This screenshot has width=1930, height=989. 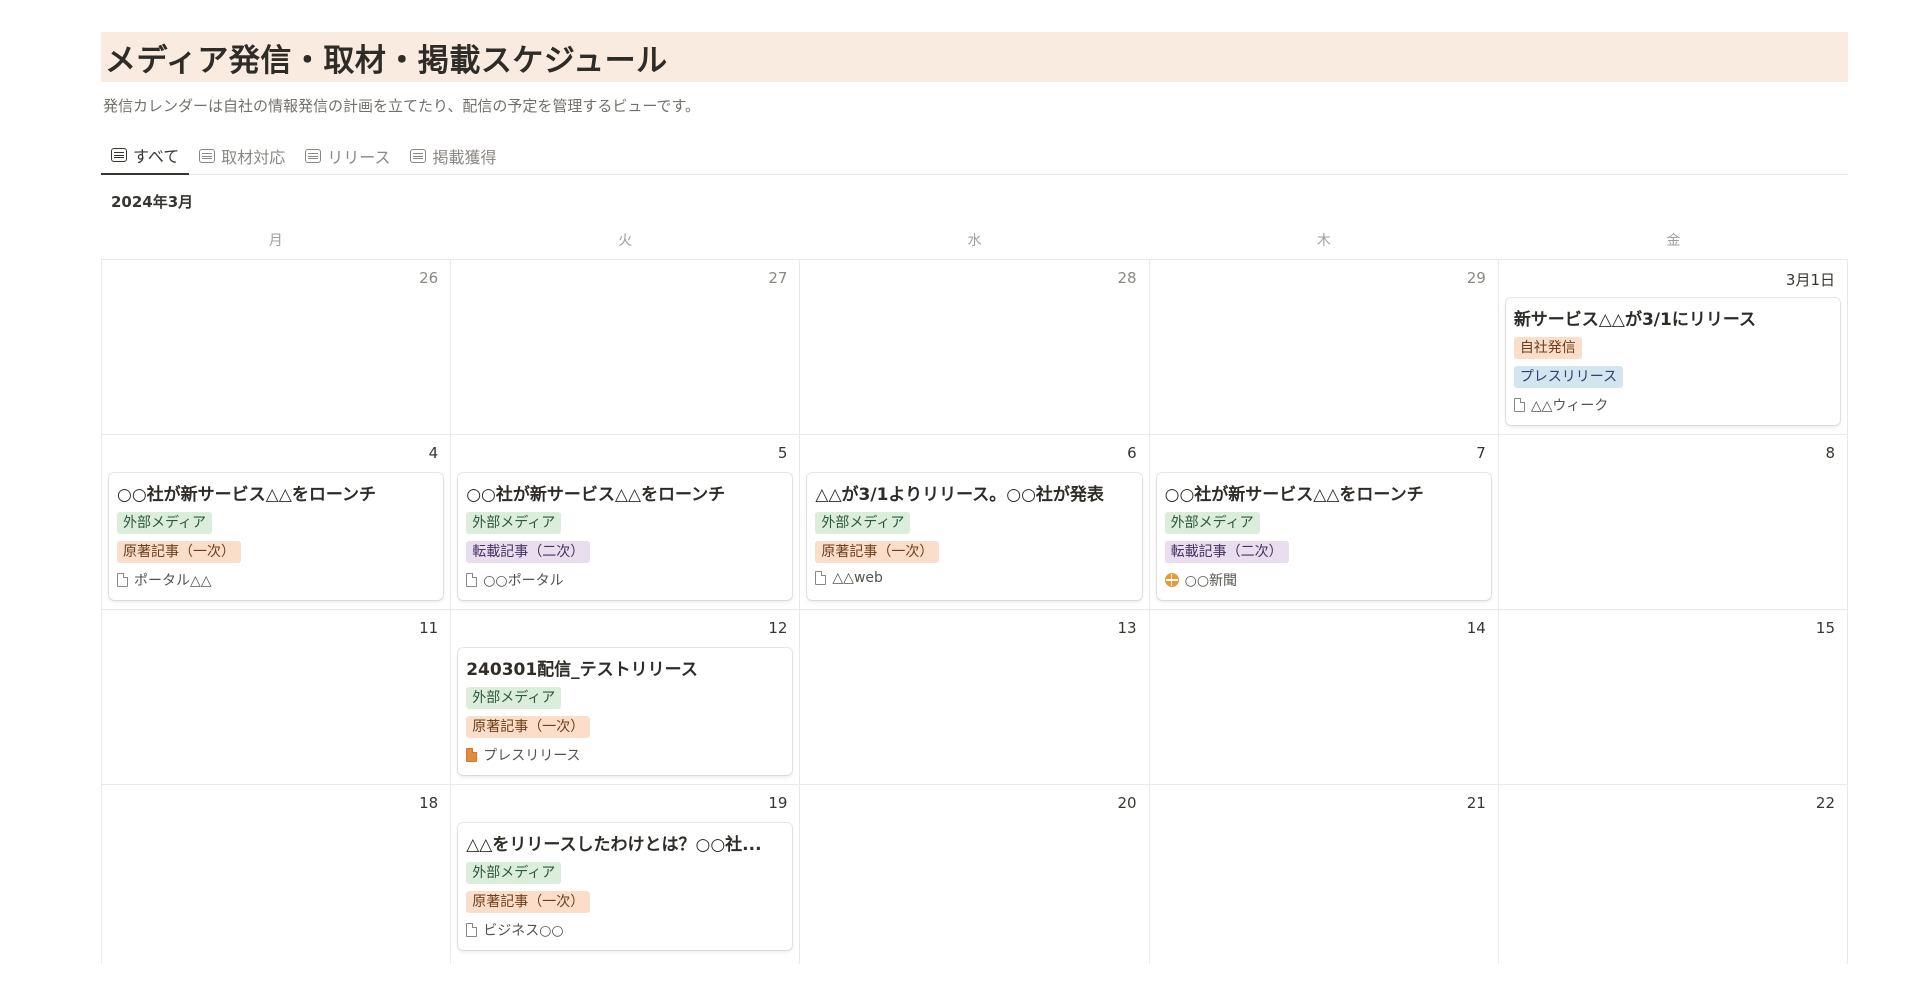 I want to click on calendar-day: 8, so click(x=1673, y=522).